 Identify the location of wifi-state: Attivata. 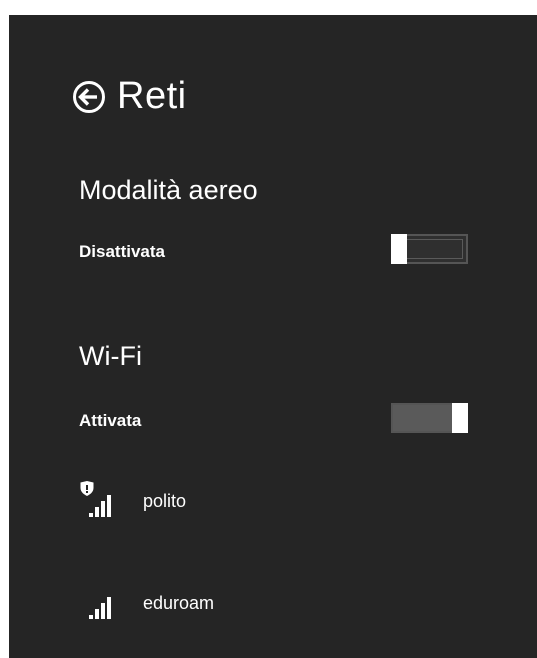
(110, 420).